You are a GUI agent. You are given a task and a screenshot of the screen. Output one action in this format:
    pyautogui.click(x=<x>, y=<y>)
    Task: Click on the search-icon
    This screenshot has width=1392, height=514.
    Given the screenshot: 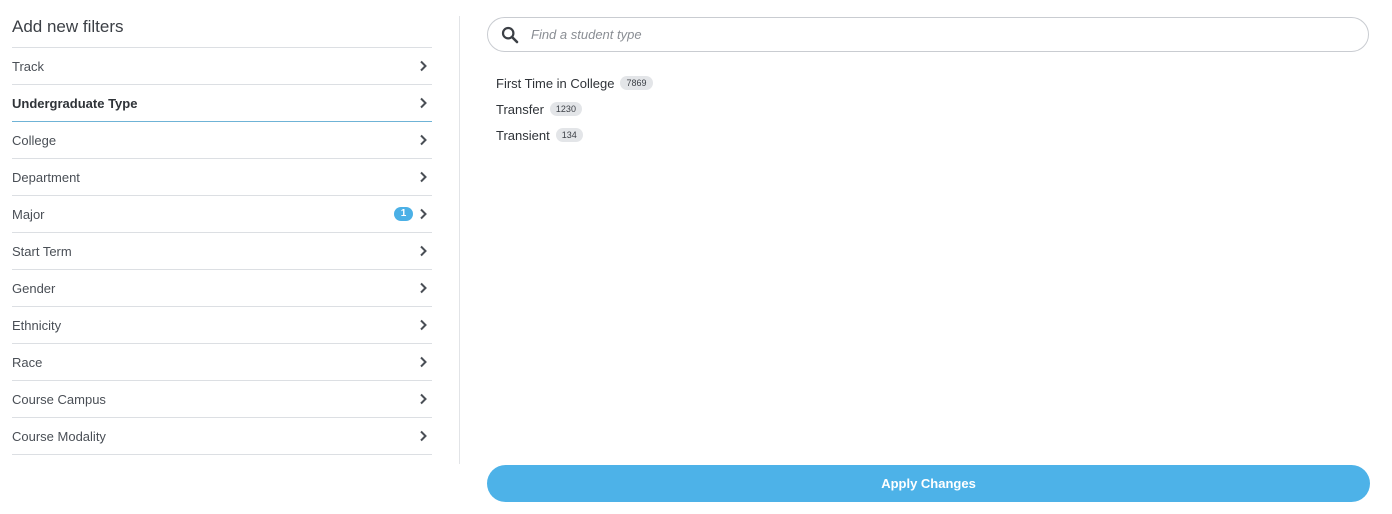 What is the action you would take?
    pyautogui.click(x=510, y=35)
    